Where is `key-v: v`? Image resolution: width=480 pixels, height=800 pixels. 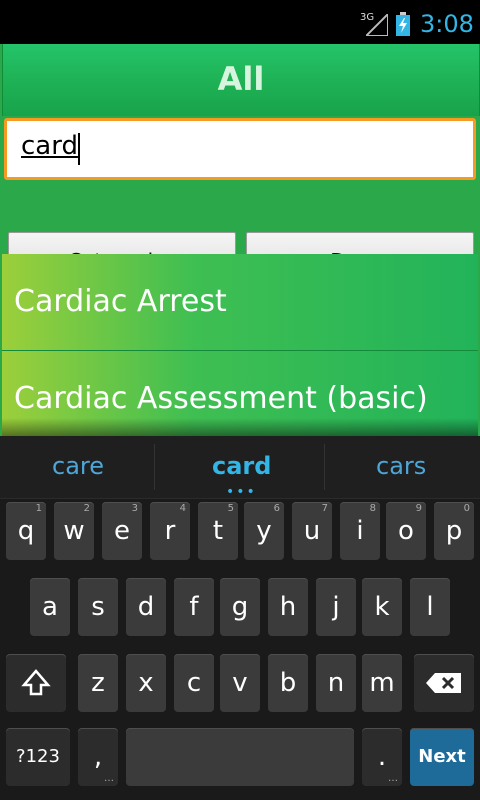 key-v: v is located at coordinates (240, 683).